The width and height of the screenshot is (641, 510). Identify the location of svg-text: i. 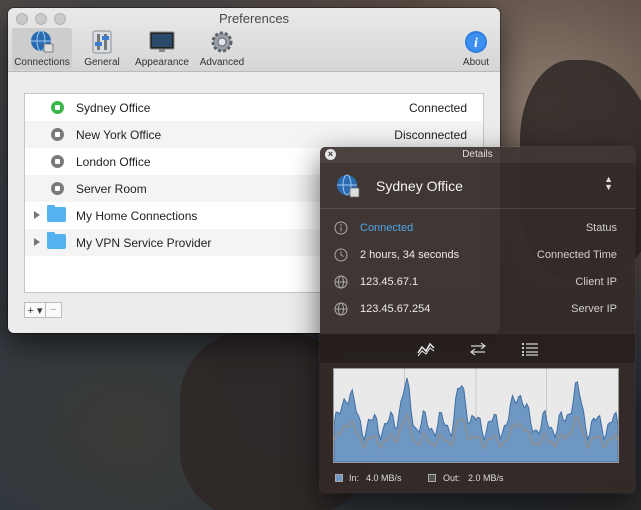
(476, 43).